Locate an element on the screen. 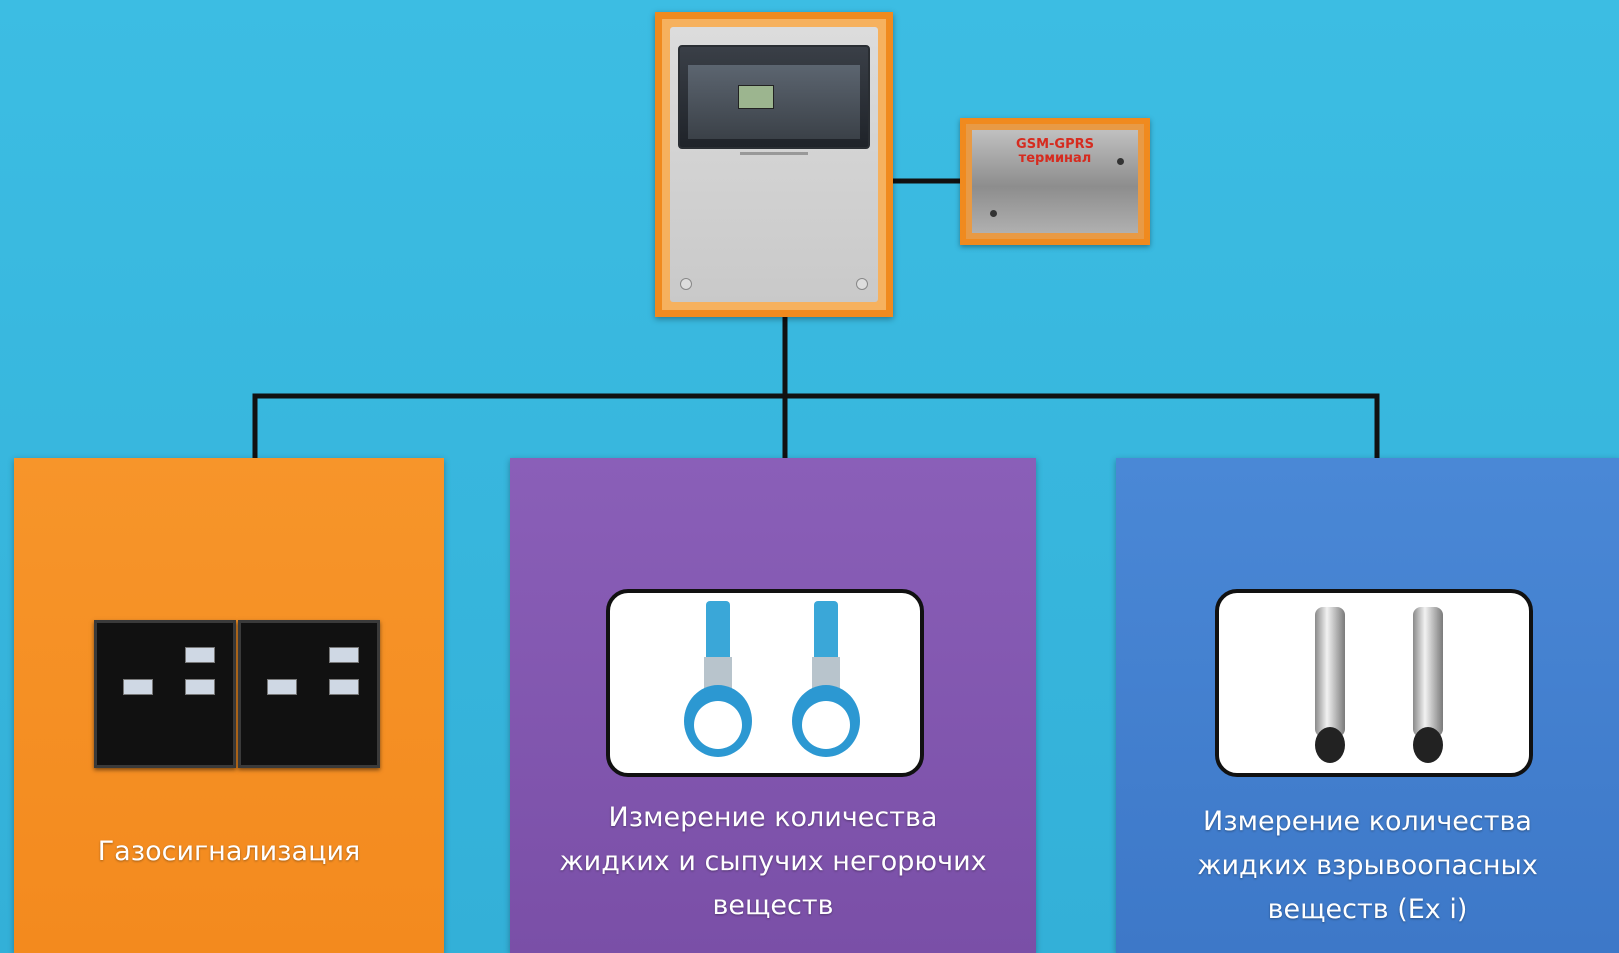 The image size is (1619, 953). gsm-terminal-title: GSM-GPRS is located at coordinates (1055, 144).